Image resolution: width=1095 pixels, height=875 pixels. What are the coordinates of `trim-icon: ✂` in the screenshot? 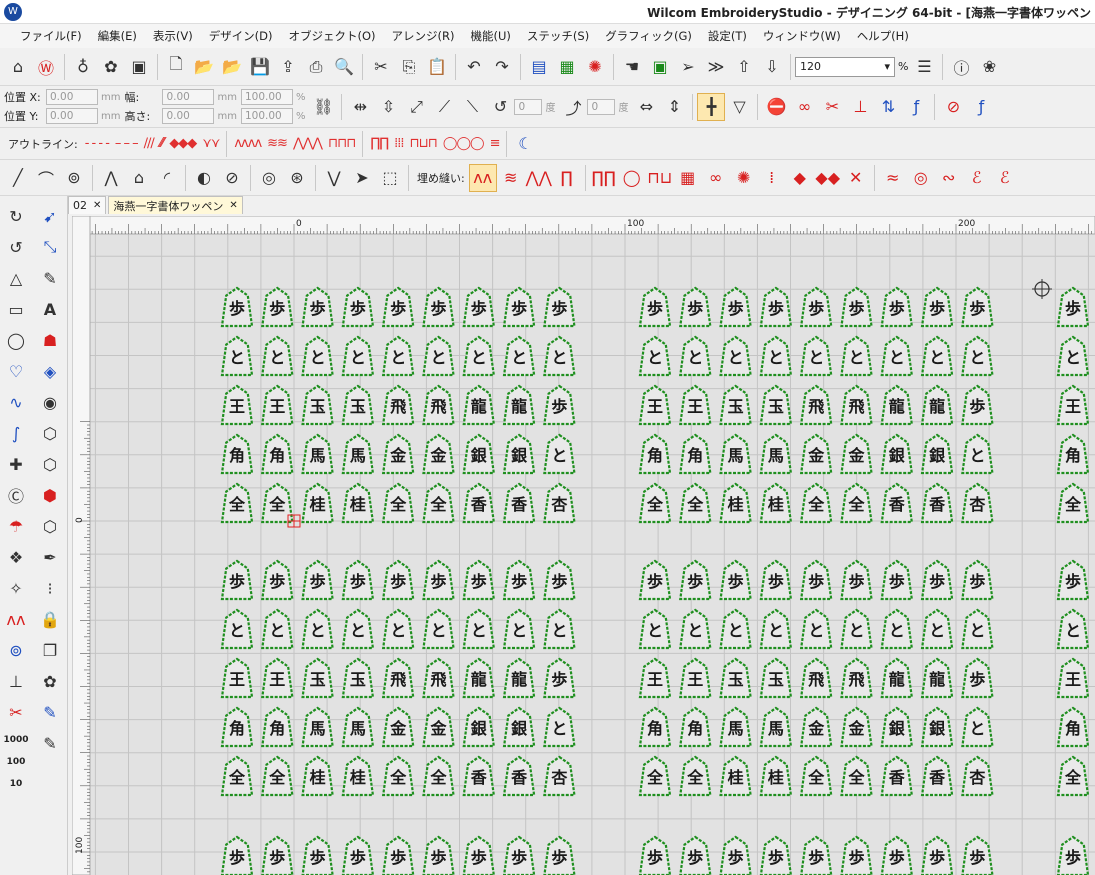 It's located at (832, 107).